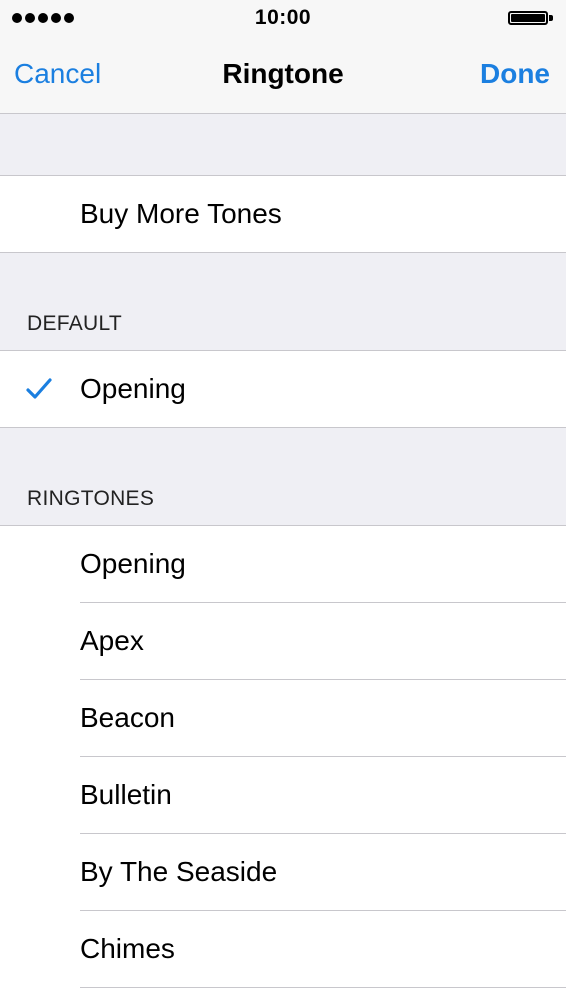  What do you see at coordinates (181, 213) in the screenshot?
I see `buy-more-tones-label: Buy More Tones` at bounding box center [181, 213].